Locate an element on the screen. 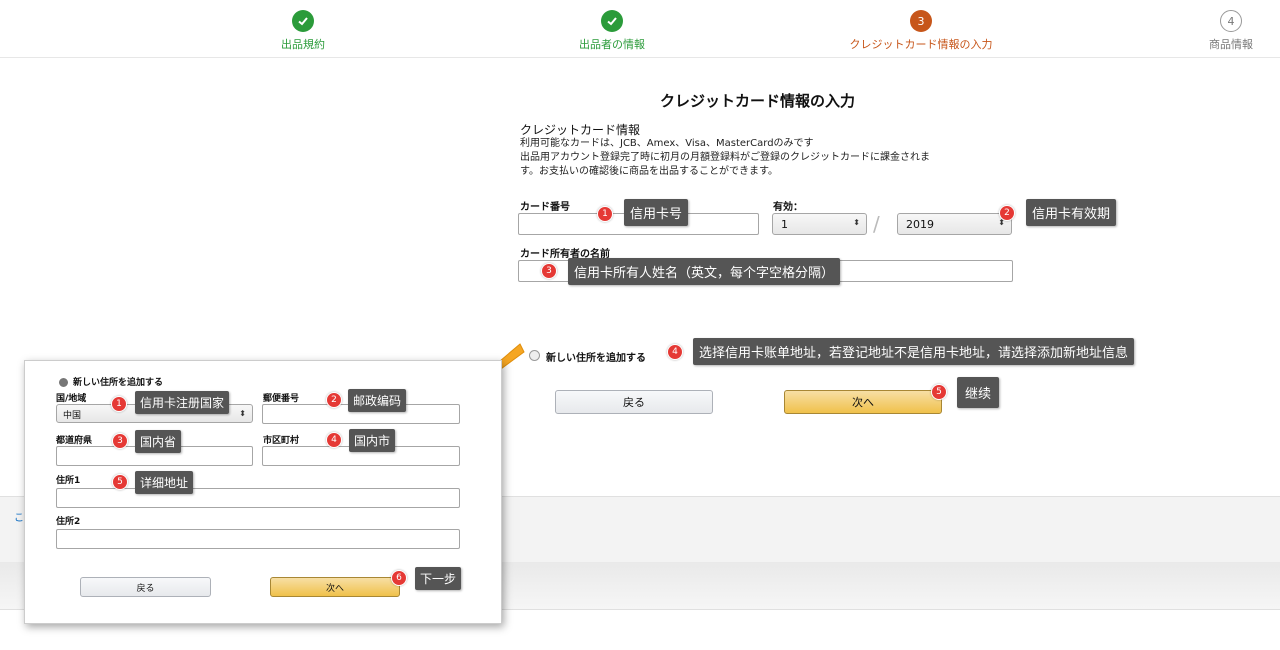  annotation-address1: 详细地址 is located at coordinates (164, 482).